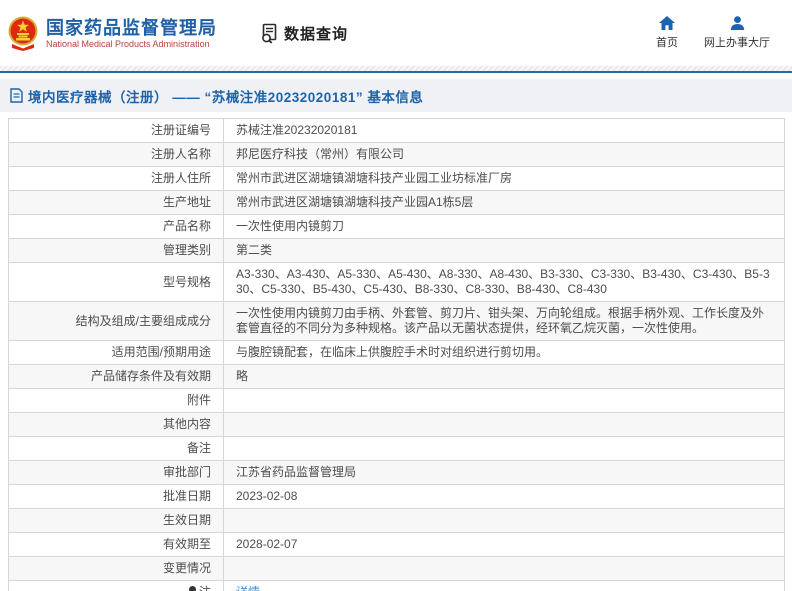 The height and width of the screenshot is (591, 792). I want to click on table-row: 变更情况, so click(396, 568).